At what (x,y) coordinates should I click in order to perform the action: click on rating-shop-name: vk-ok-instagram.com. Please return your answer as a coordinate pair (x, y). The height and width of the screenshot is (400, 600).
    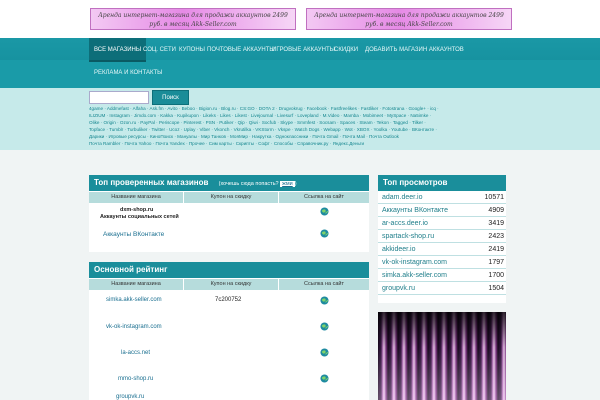
    Looking at the image, I should click on (134, 327).